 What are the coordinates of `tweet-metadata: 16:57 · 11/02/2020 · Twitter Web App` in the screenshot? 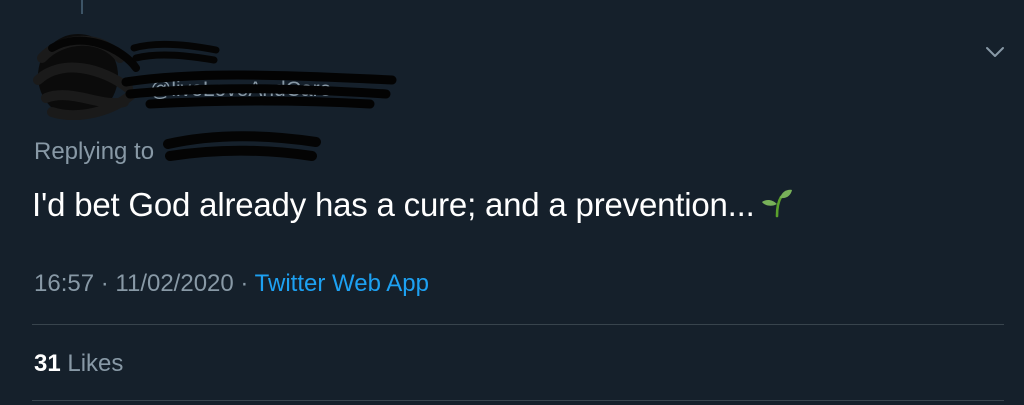 It's located at (231, 284).